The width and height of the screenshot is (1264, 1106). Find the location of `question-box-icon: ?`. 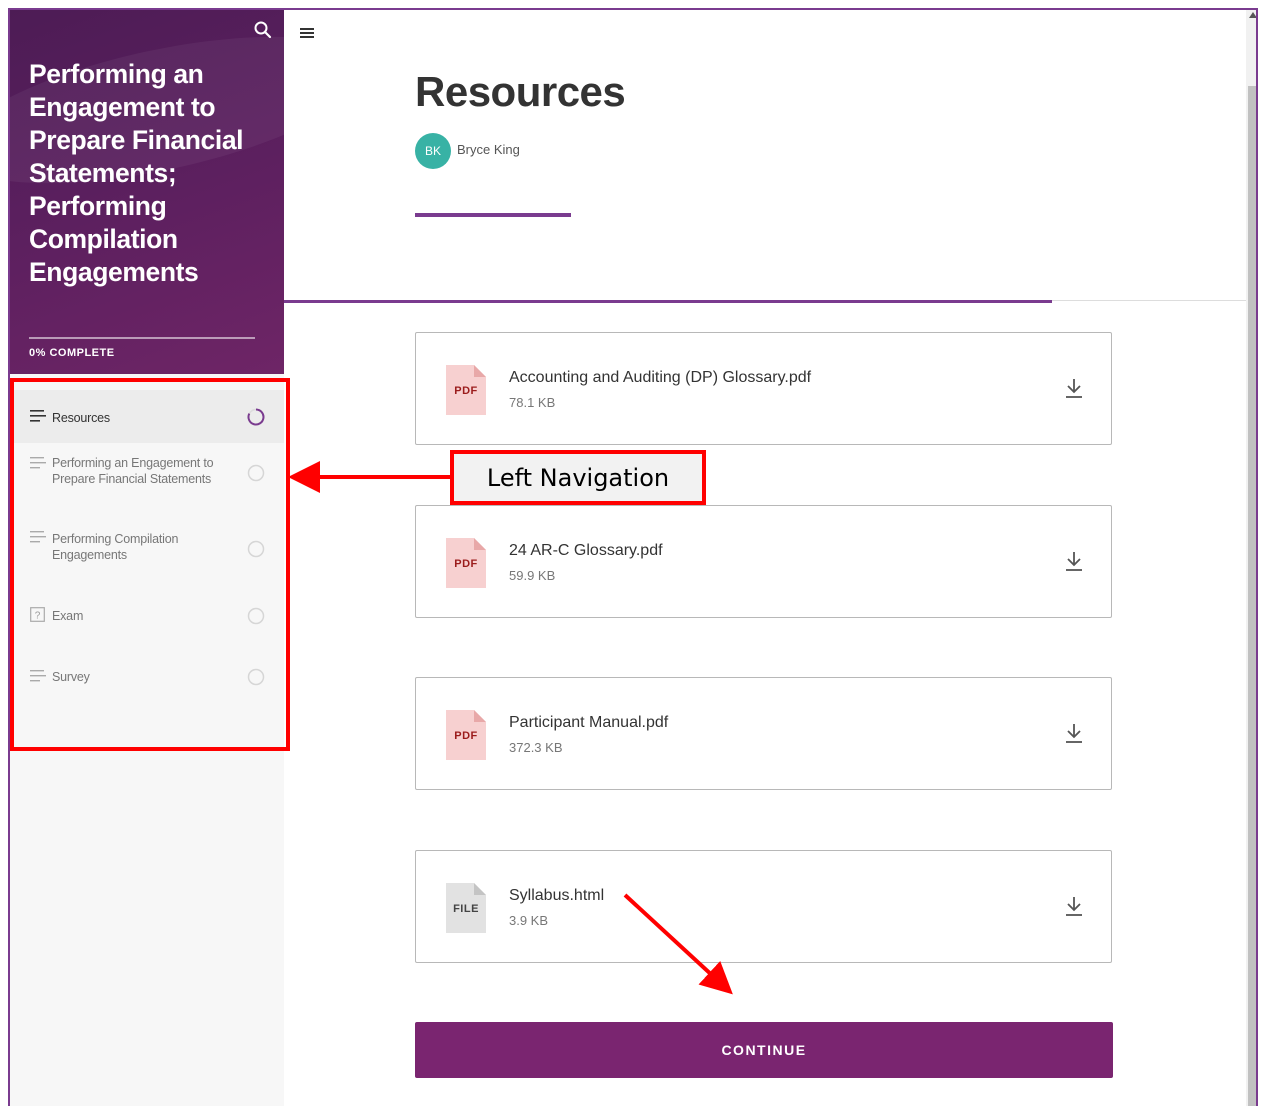

question-box-icon: ? is located at coordinates (37, 614).